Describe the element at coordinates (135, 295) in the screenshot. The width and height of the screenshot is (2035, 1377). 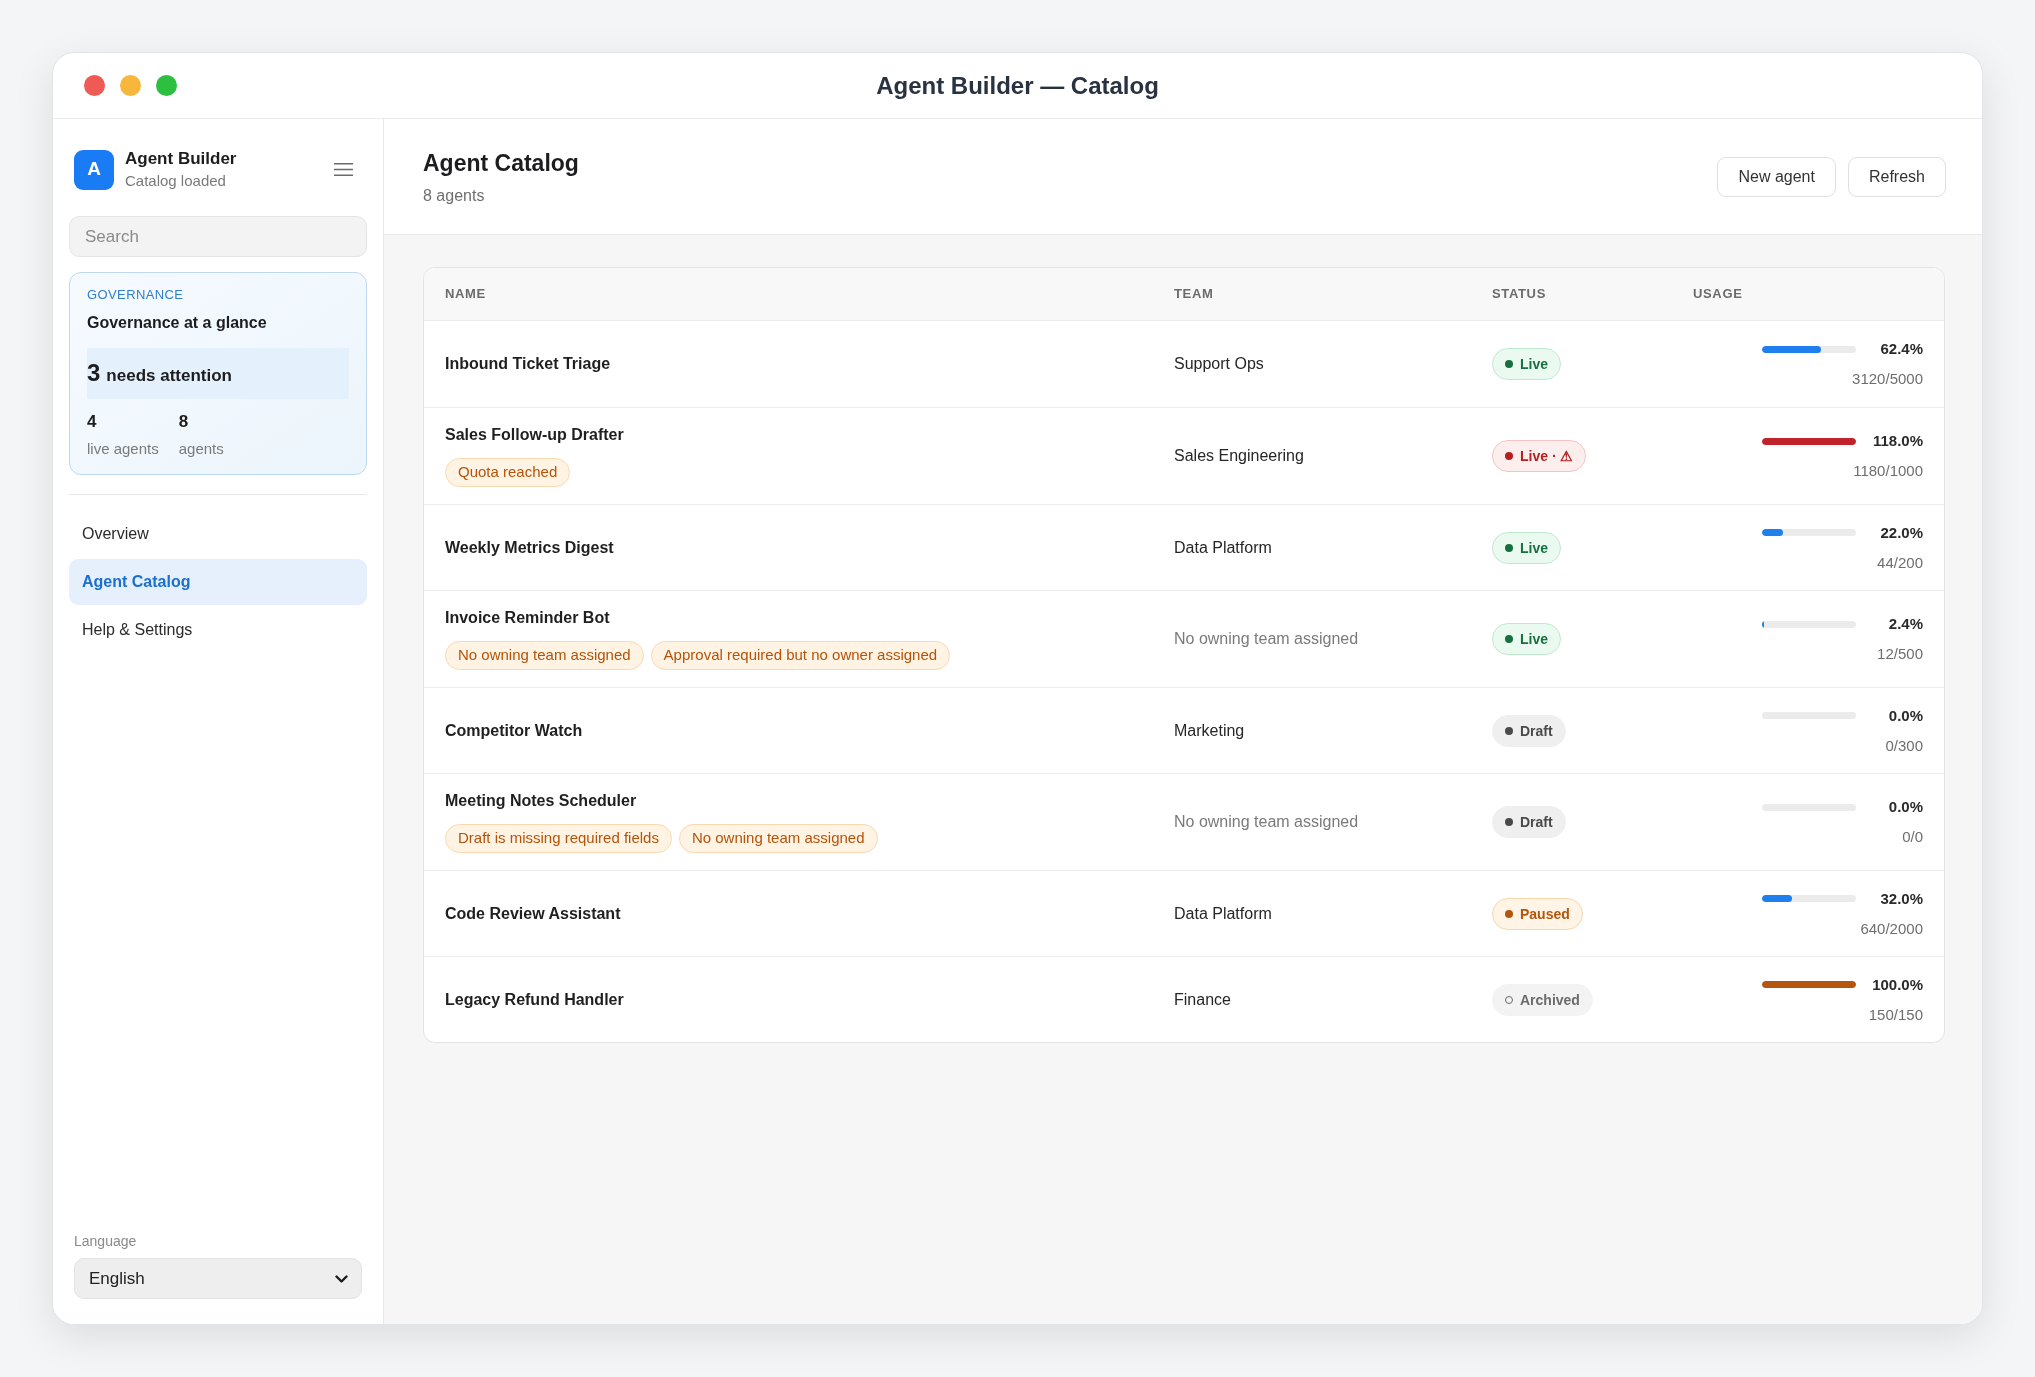
I see `section-label: GOVERNANCE` at that location.